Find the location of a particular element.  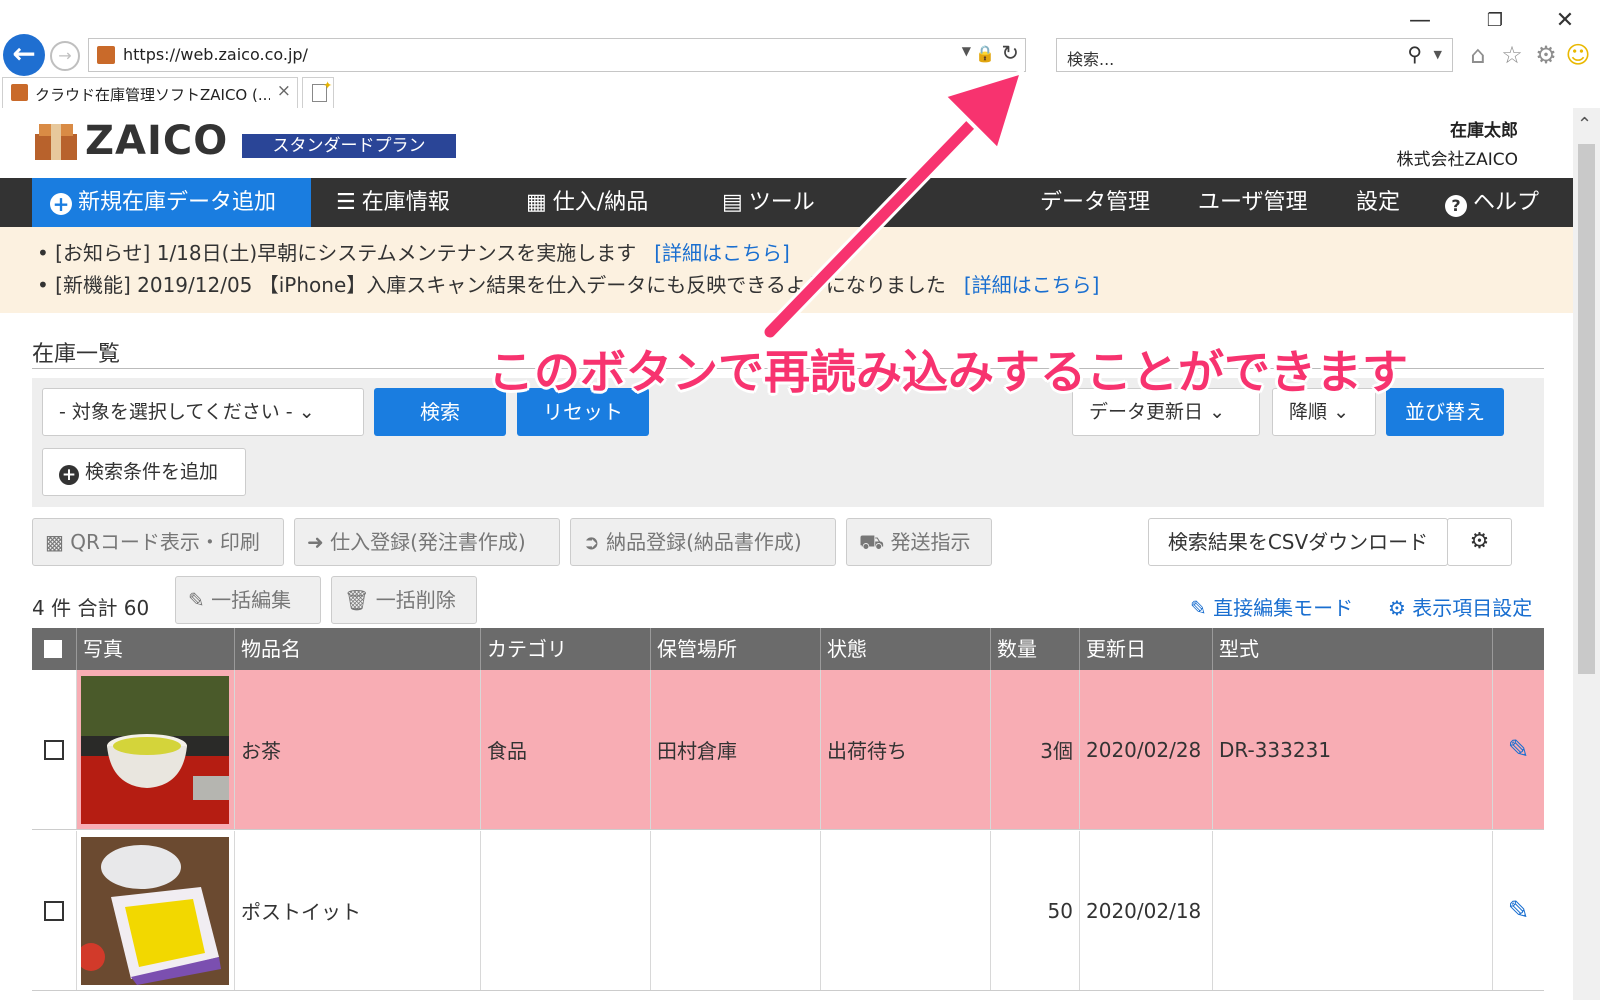

direct-edit-mode-link: ✎ 直接編集モード is located at coordinates (1271, 606).